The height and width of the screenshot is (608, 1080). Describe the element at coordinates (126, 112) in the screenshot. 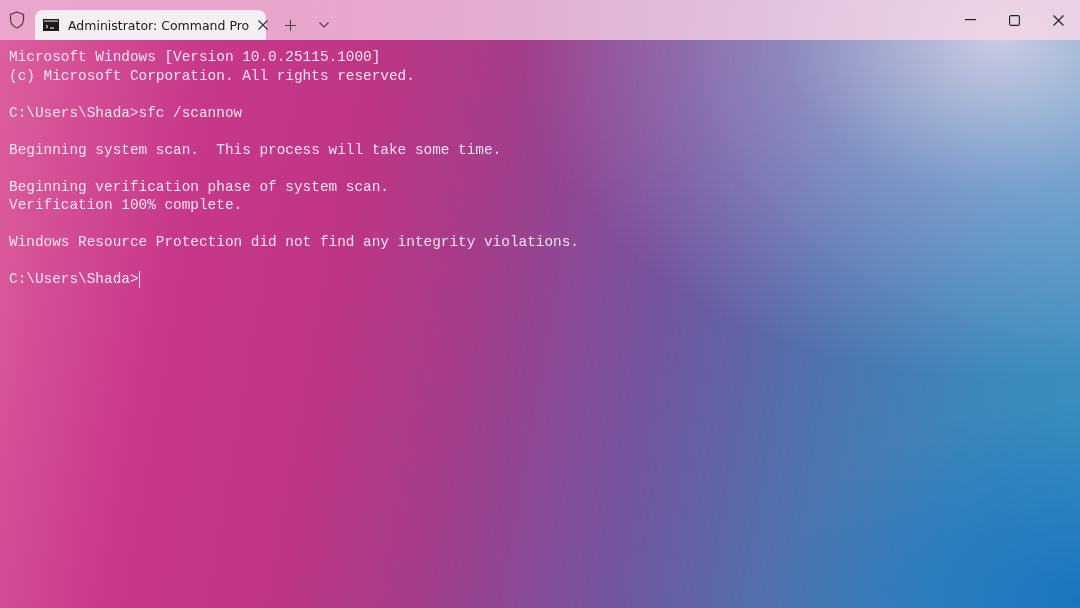

I see `terminal-line: C:\Users\Shada>sfc /scannow` at that location.